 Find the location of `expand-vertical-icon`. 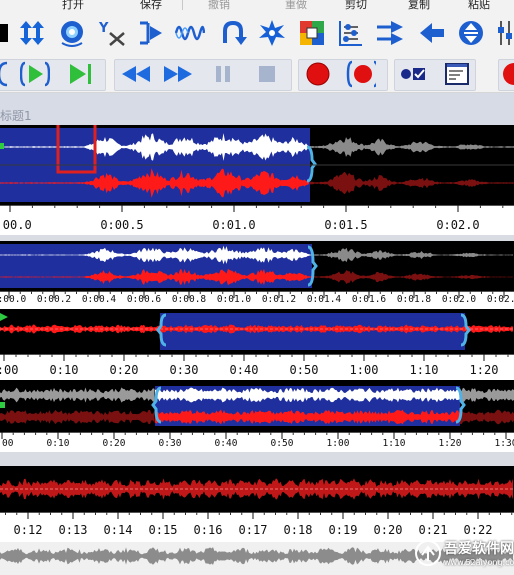

expand-vertical-icon is located at coordinates (471, 33).